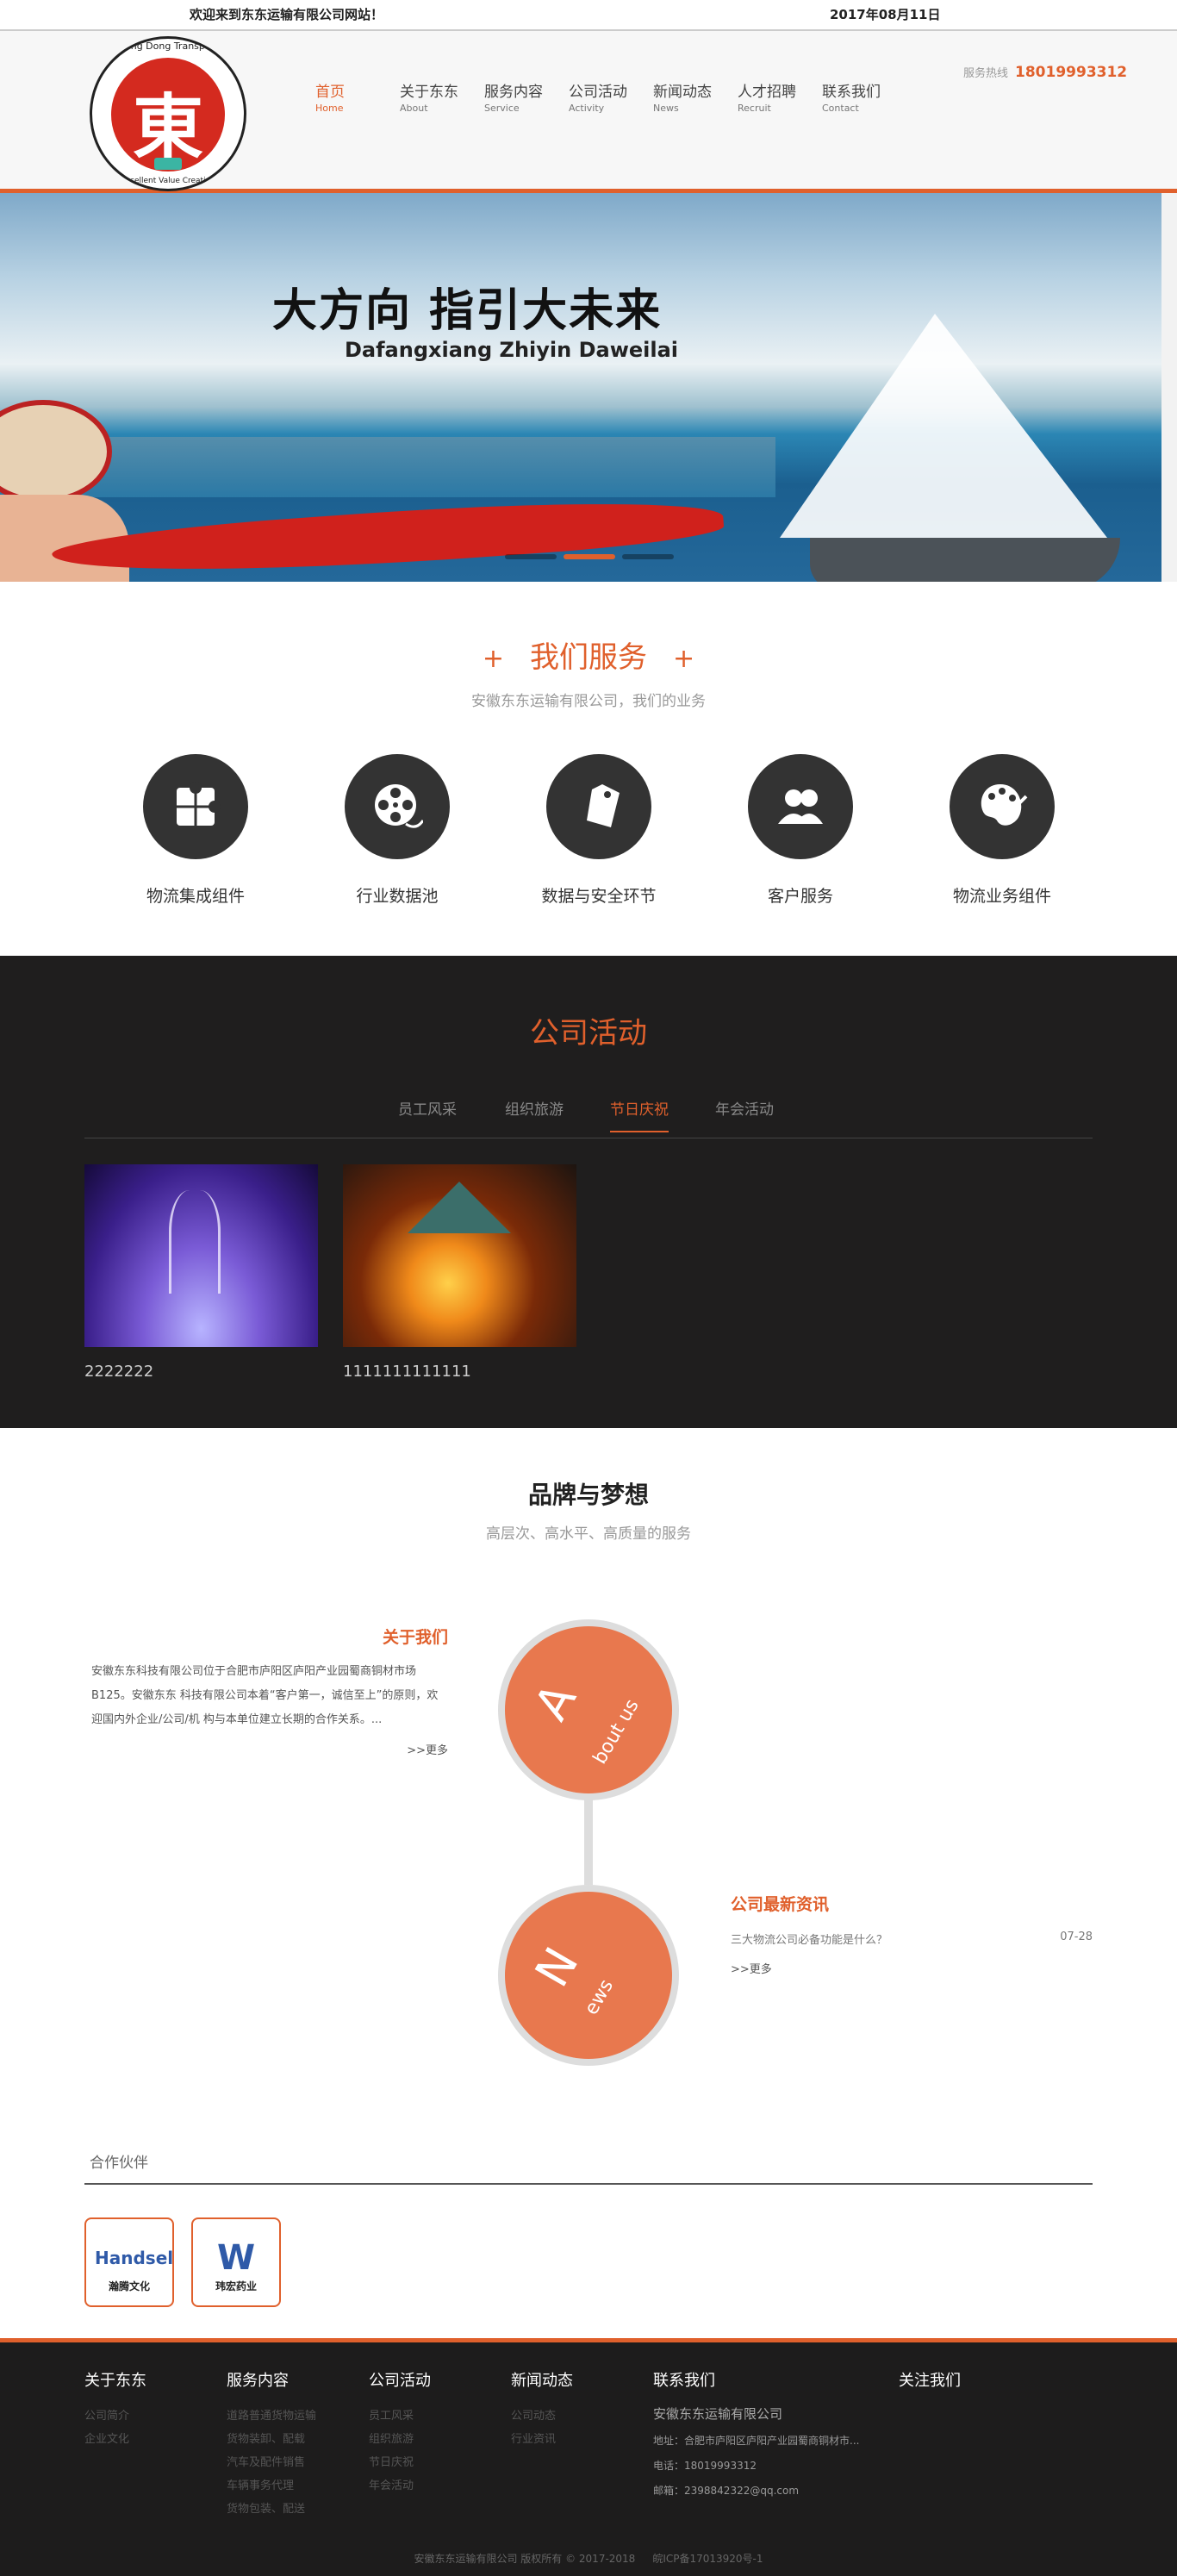  Describe the element at coordinates (129, 2286) in the screenshot. I see `partner-caption: 瀚腾文化` at that location.